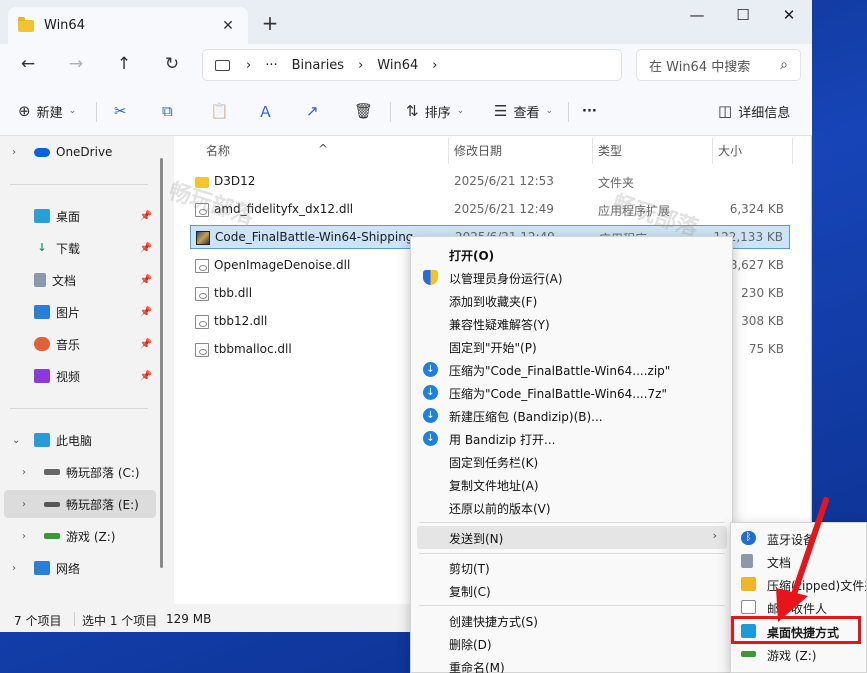 Image resolution: width=867 pixels, height=673 pixels. Describe the element at coordinates (78, 376) in the screenshot. I see `sidebar-item-videos: 视频 📌` at that location.